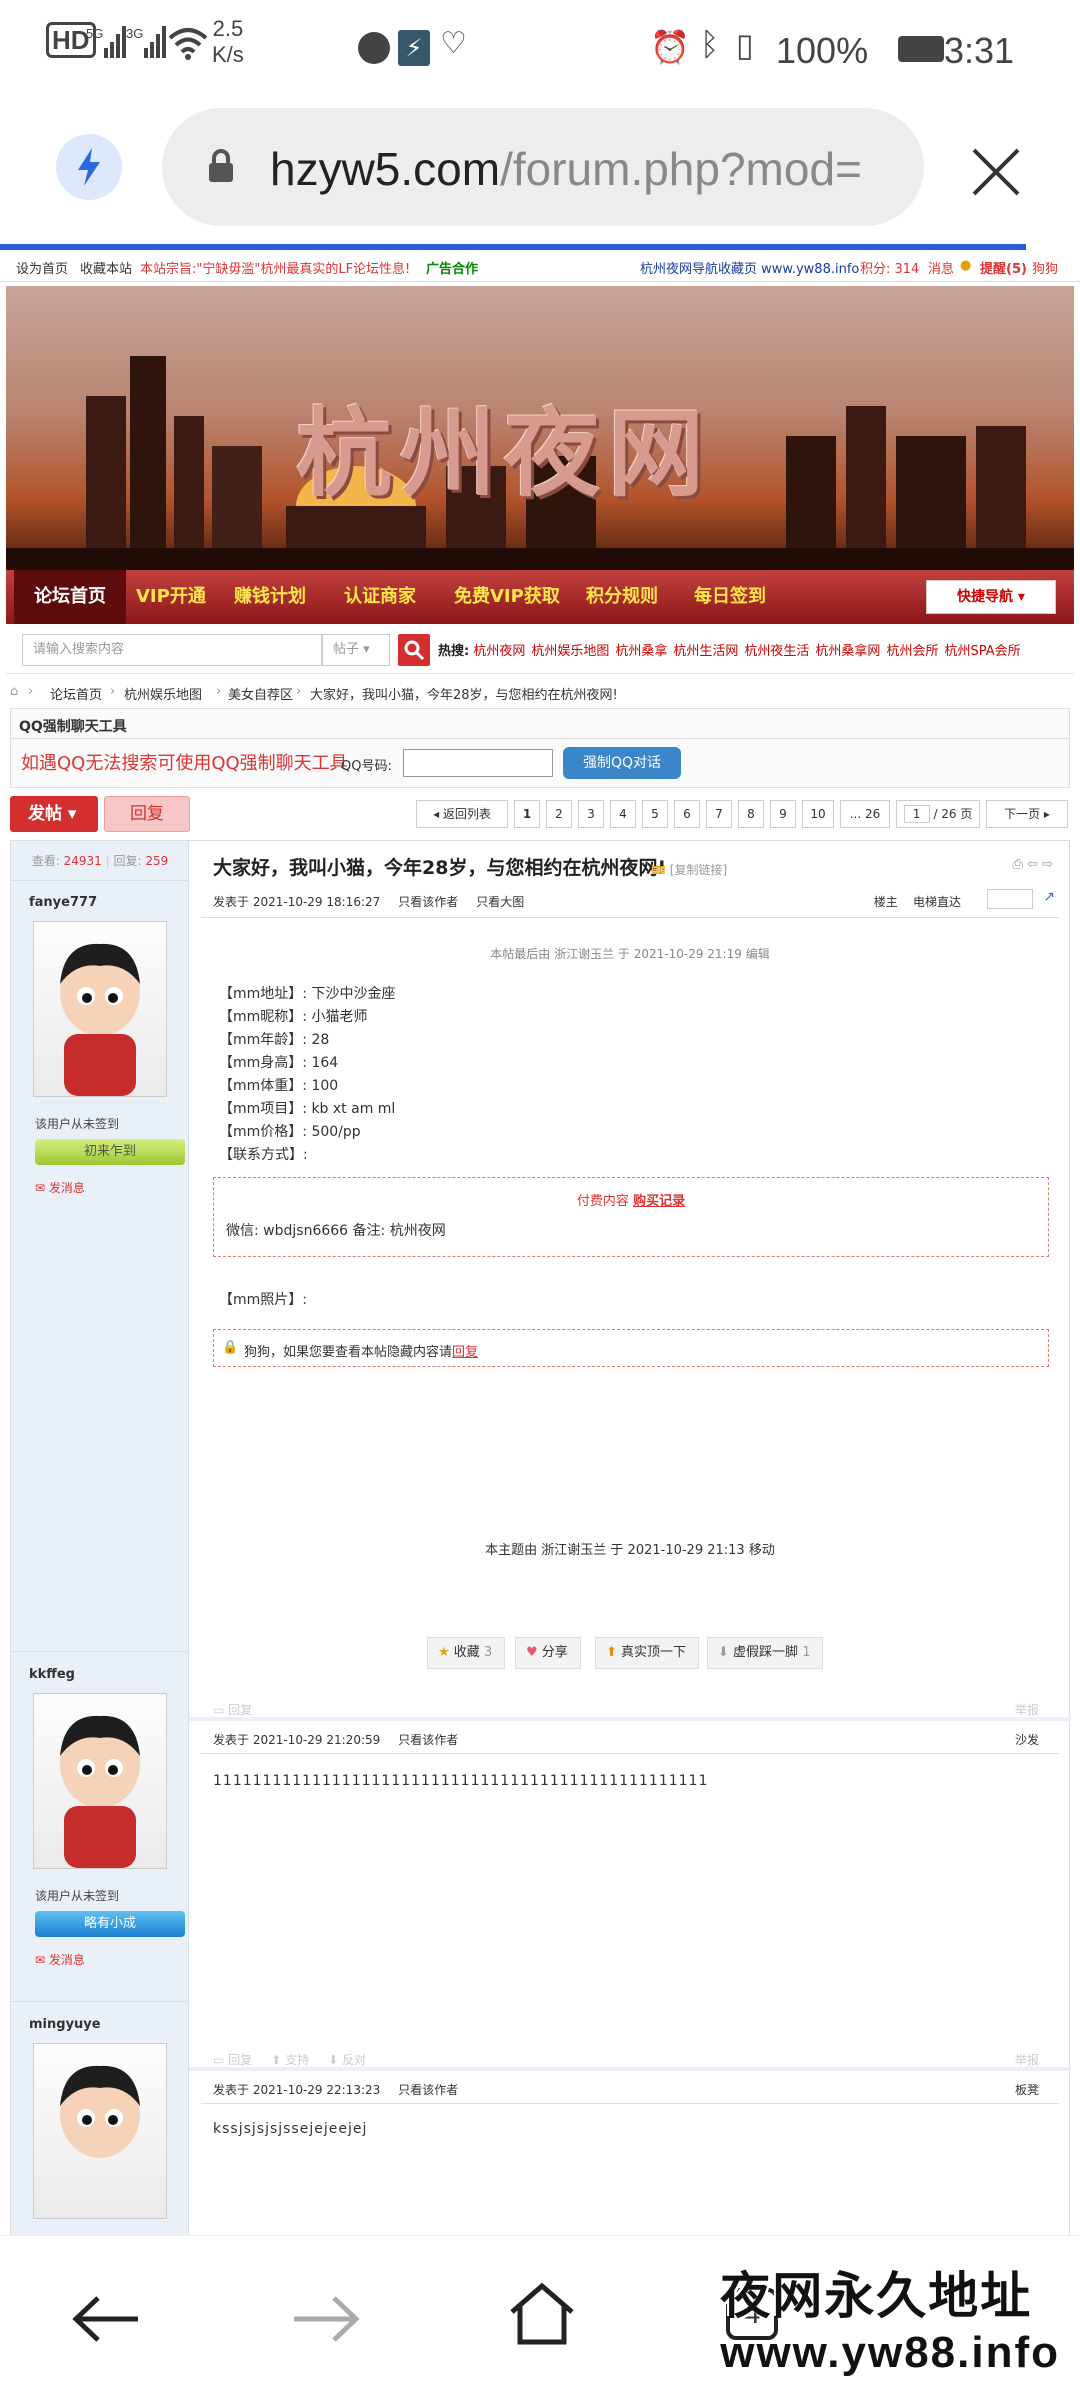  Describe the element at coordinates (542, 2314) in the screenshot. I see `home-icon` at that location.